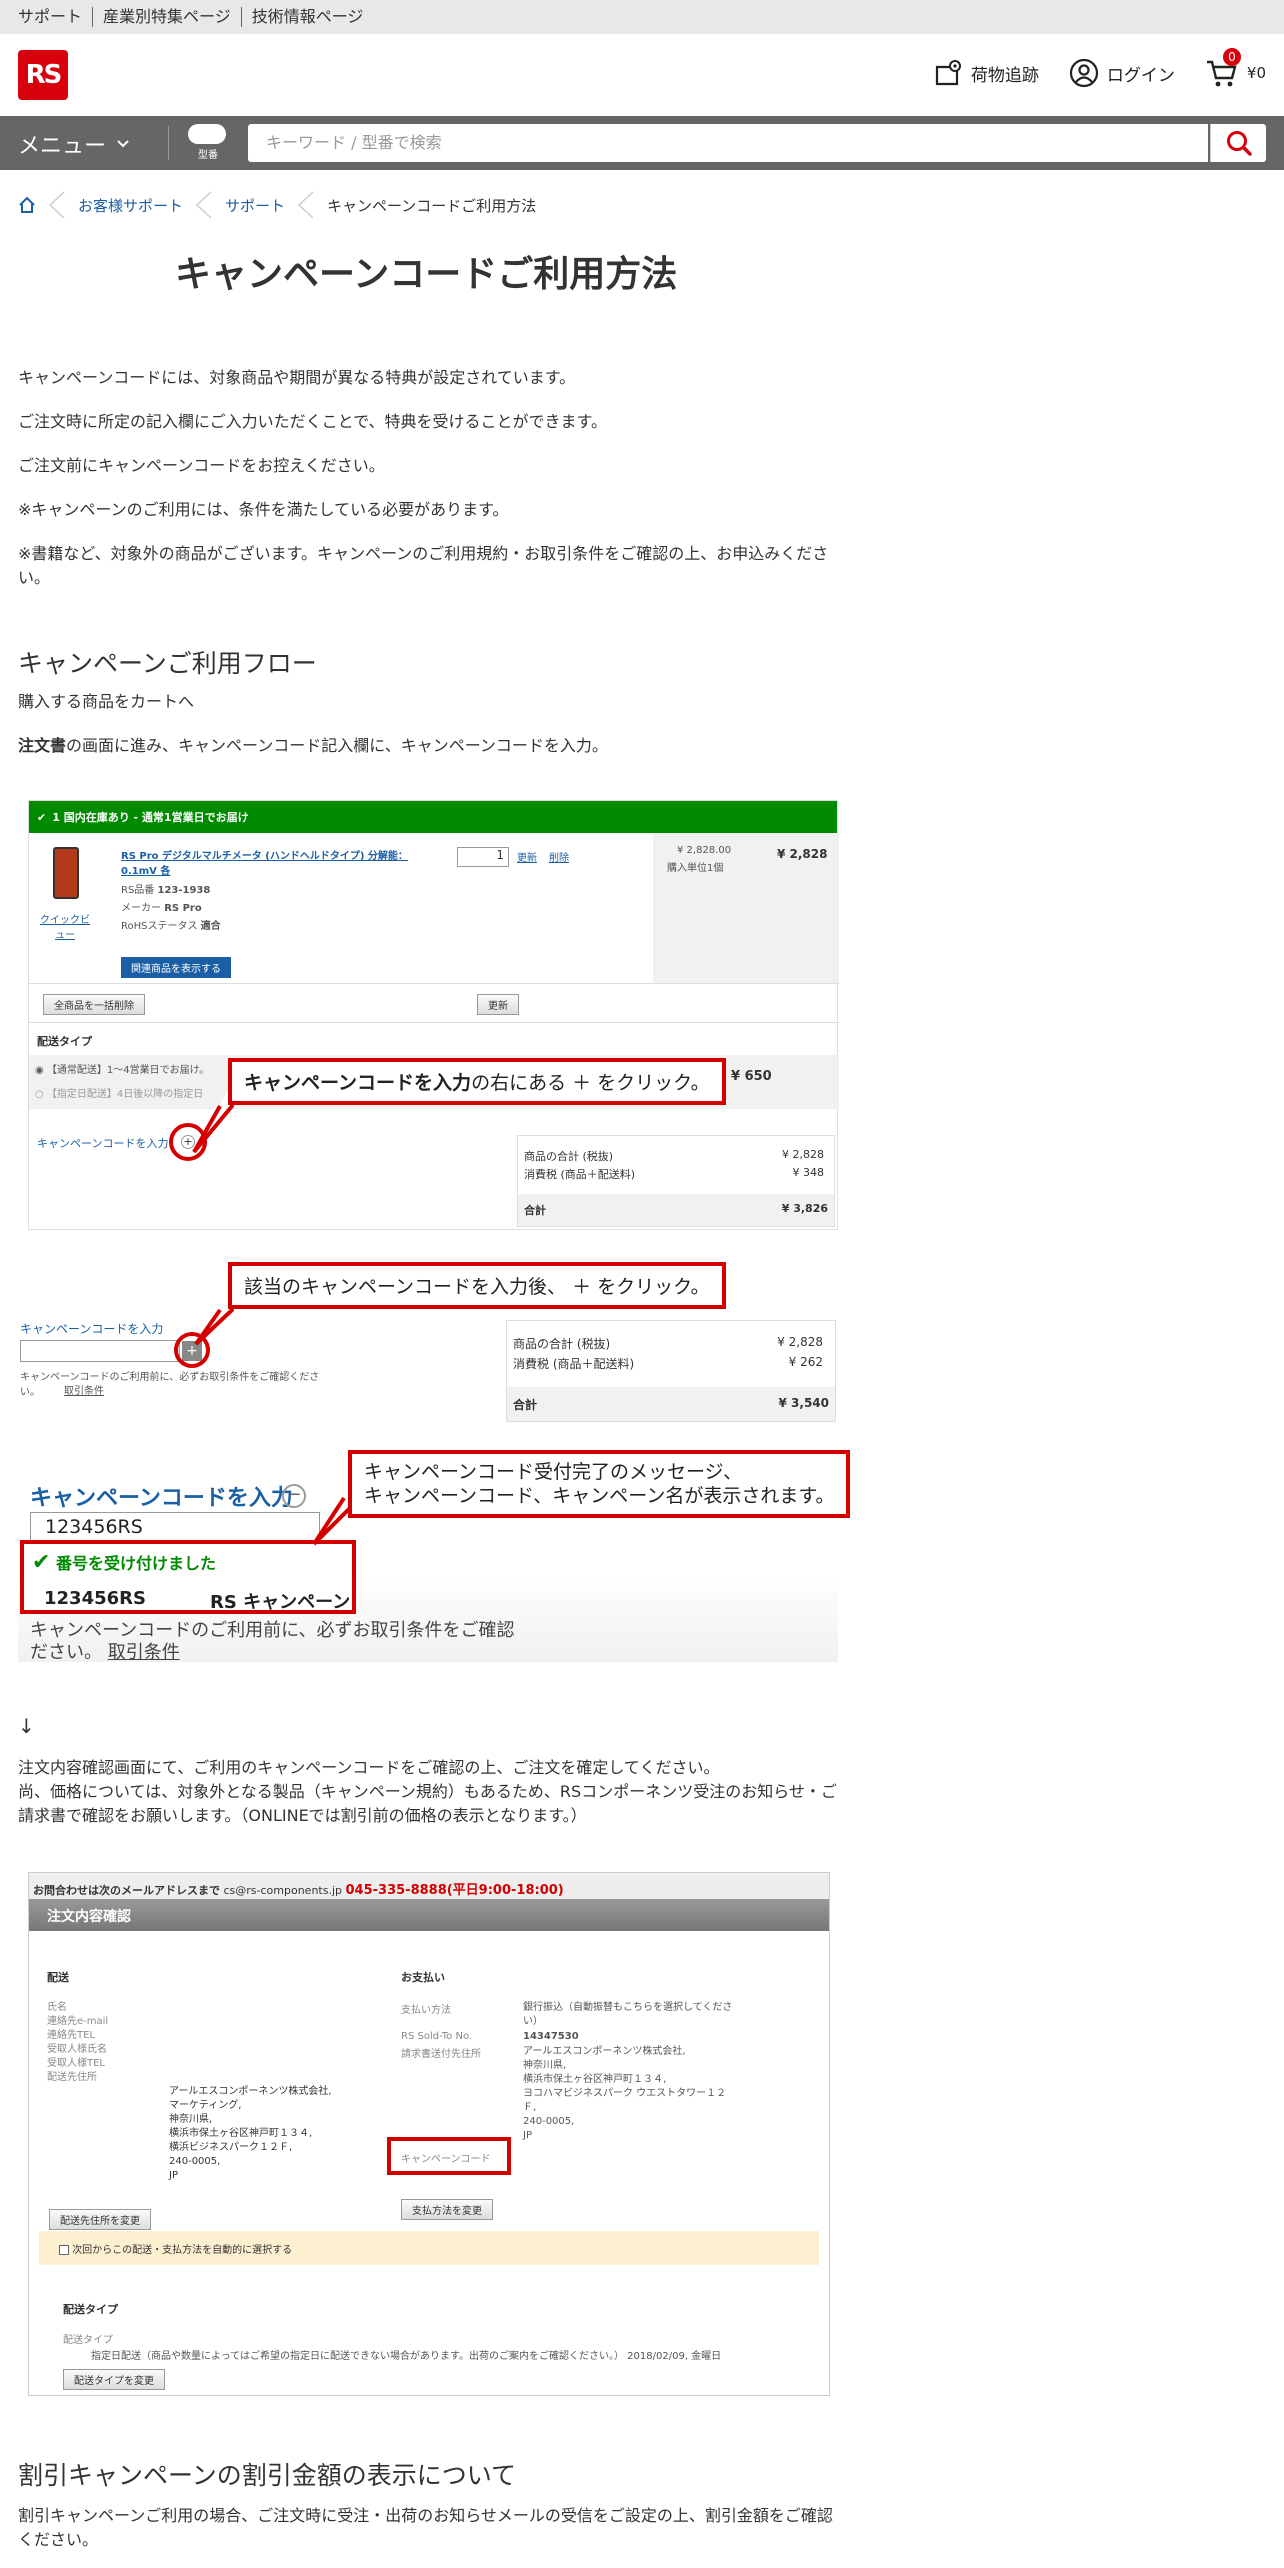 The width and height of the screenshot is (1284, 2568). What do you see at coordinates (191, 2119) in the screenshot?
I see `address-line: 神奈川県,` at bounding box center [191, 2119].